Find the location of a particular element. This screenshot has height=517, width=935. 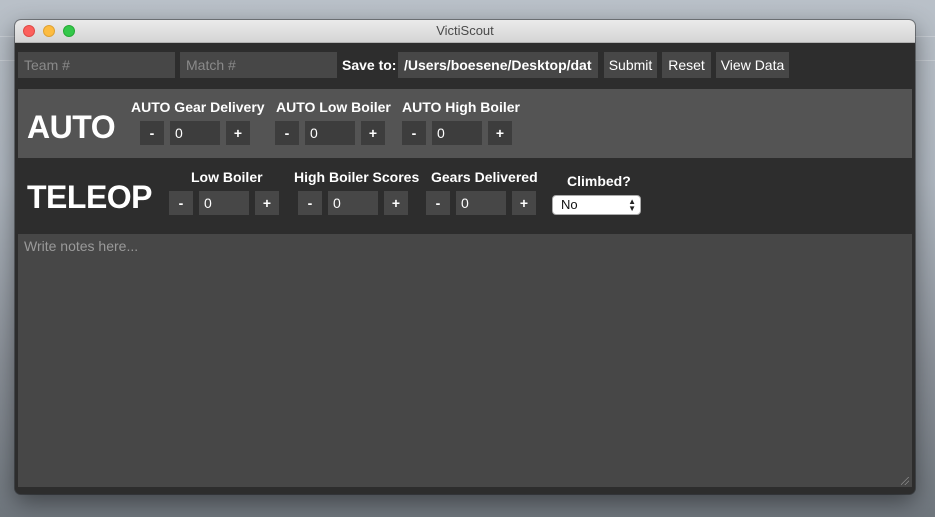

save-path-input is located at coordinates (498, 65).